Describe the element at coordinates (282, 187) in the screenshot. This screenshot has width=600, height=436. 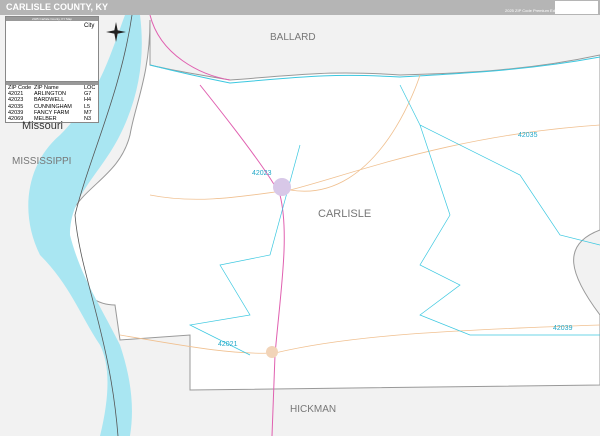
I see `bardwell-city` at that location.